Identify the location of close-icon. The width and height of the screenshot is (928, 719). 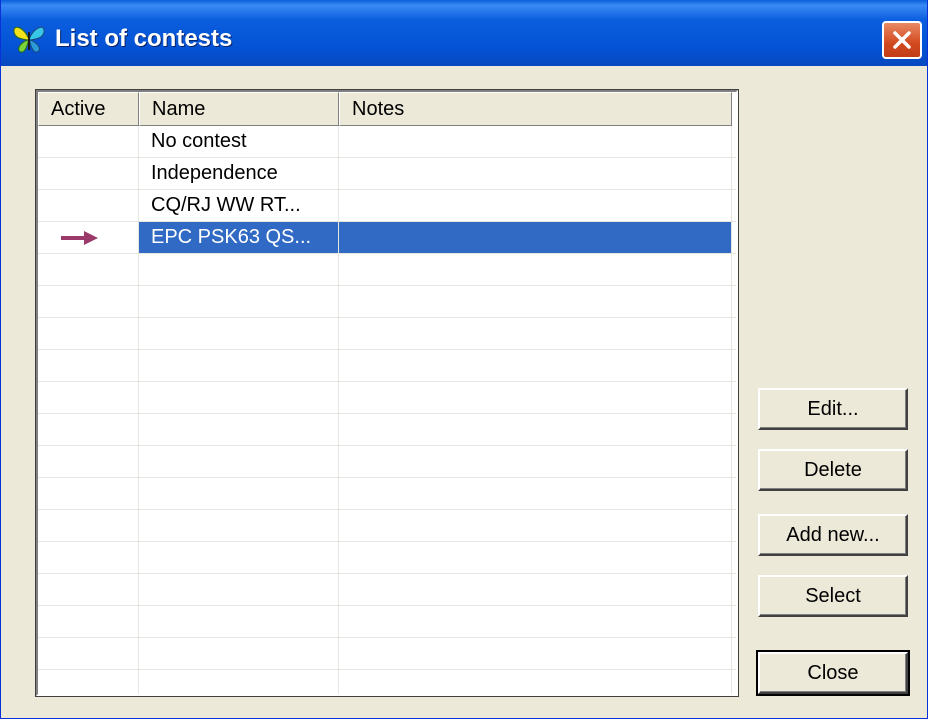
(902, 40).